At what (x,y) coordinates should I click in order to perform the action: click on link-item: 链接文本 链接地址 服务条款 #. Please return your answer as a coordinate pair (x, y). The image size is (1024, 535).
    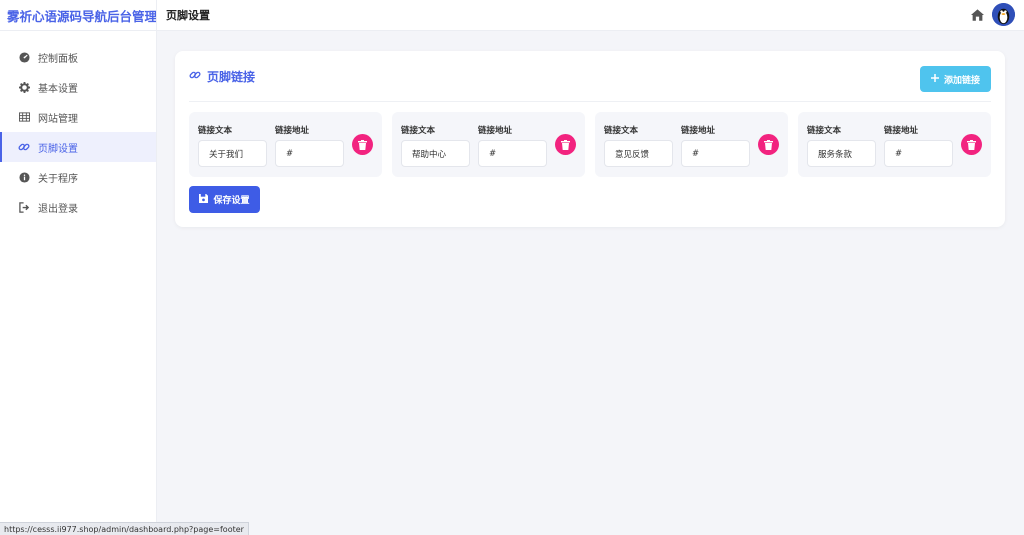
    Looking at the image, I should click on (894, 144).